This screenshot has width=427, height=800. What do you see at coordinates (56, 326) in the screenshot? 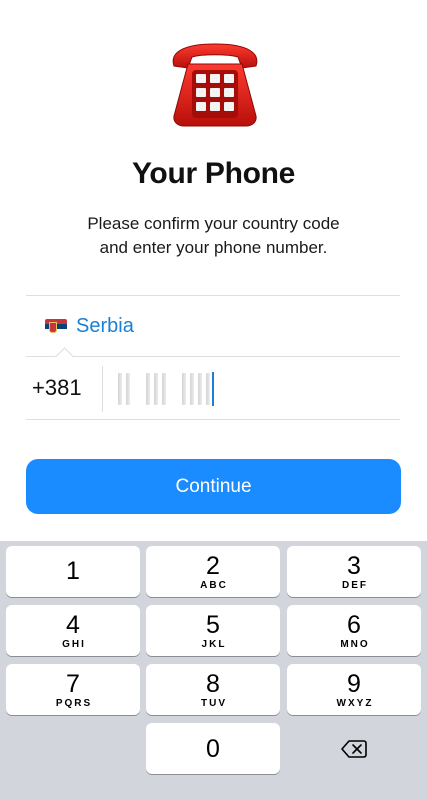
I see `serbia-flag-icon` at bounding box center [56, 326].